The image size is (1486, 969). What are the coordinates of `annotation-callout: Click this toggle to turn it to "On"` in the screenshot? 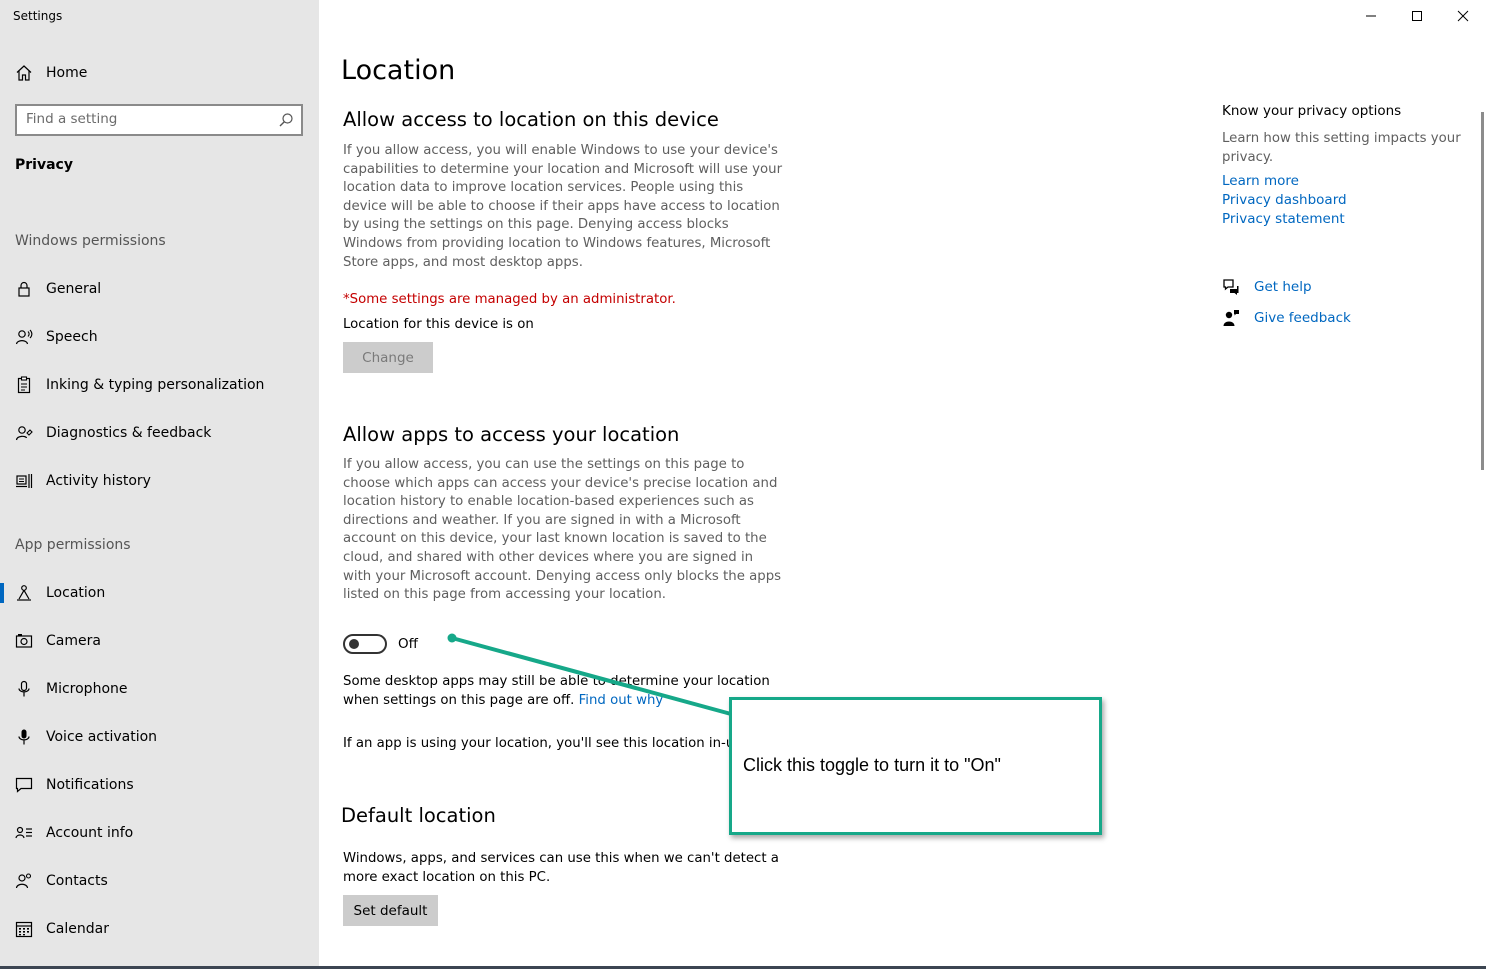 It's located at (915, 766).